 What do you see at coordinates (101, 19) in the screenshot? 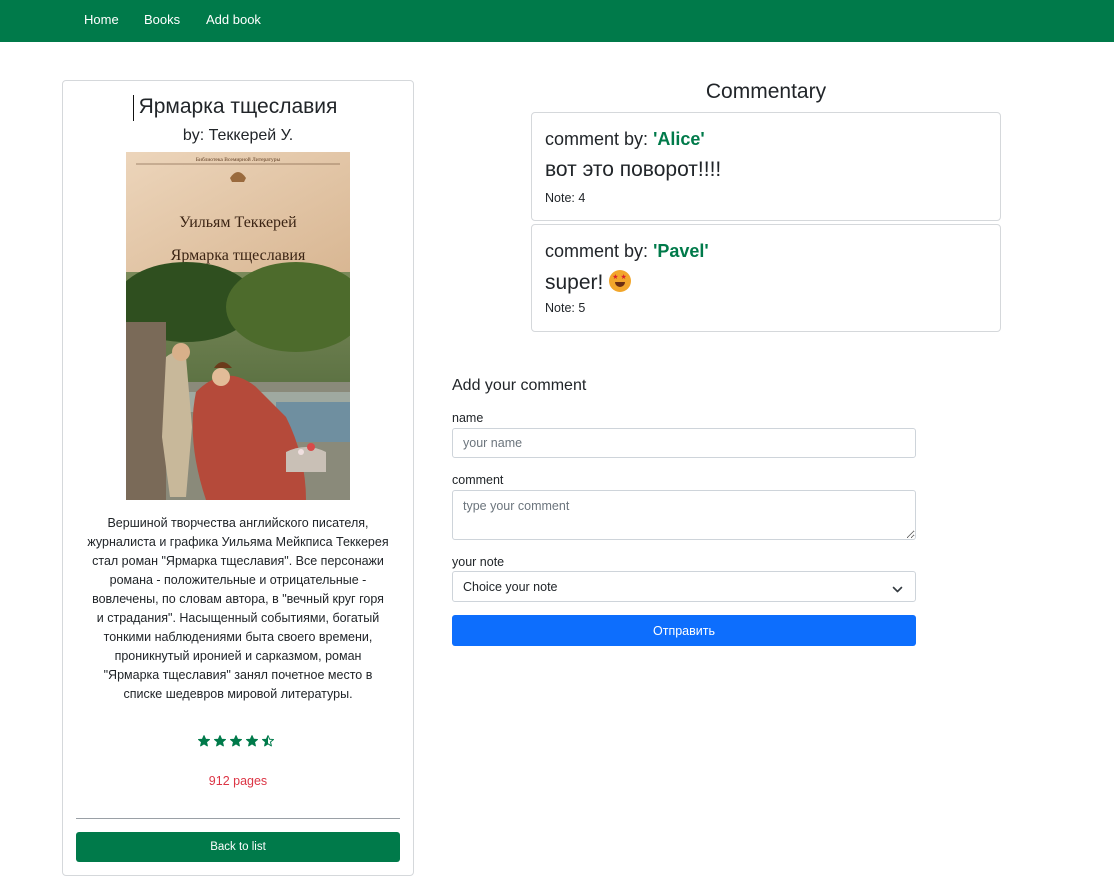
I see `nav-link-home: Home` at bounding box center [101, 19].